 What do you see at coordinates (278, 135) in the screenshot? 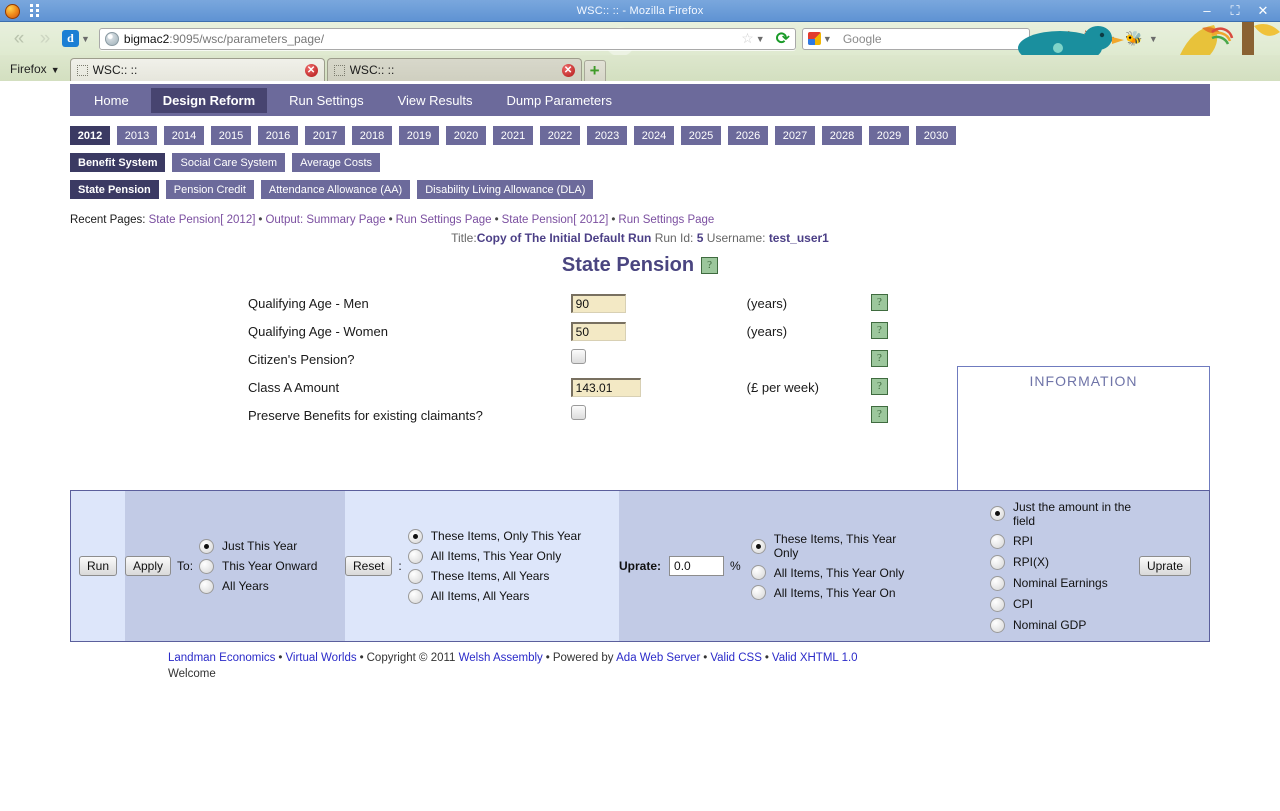
I see `year-tab-2016: 2016` at bounding box center [278, 135].